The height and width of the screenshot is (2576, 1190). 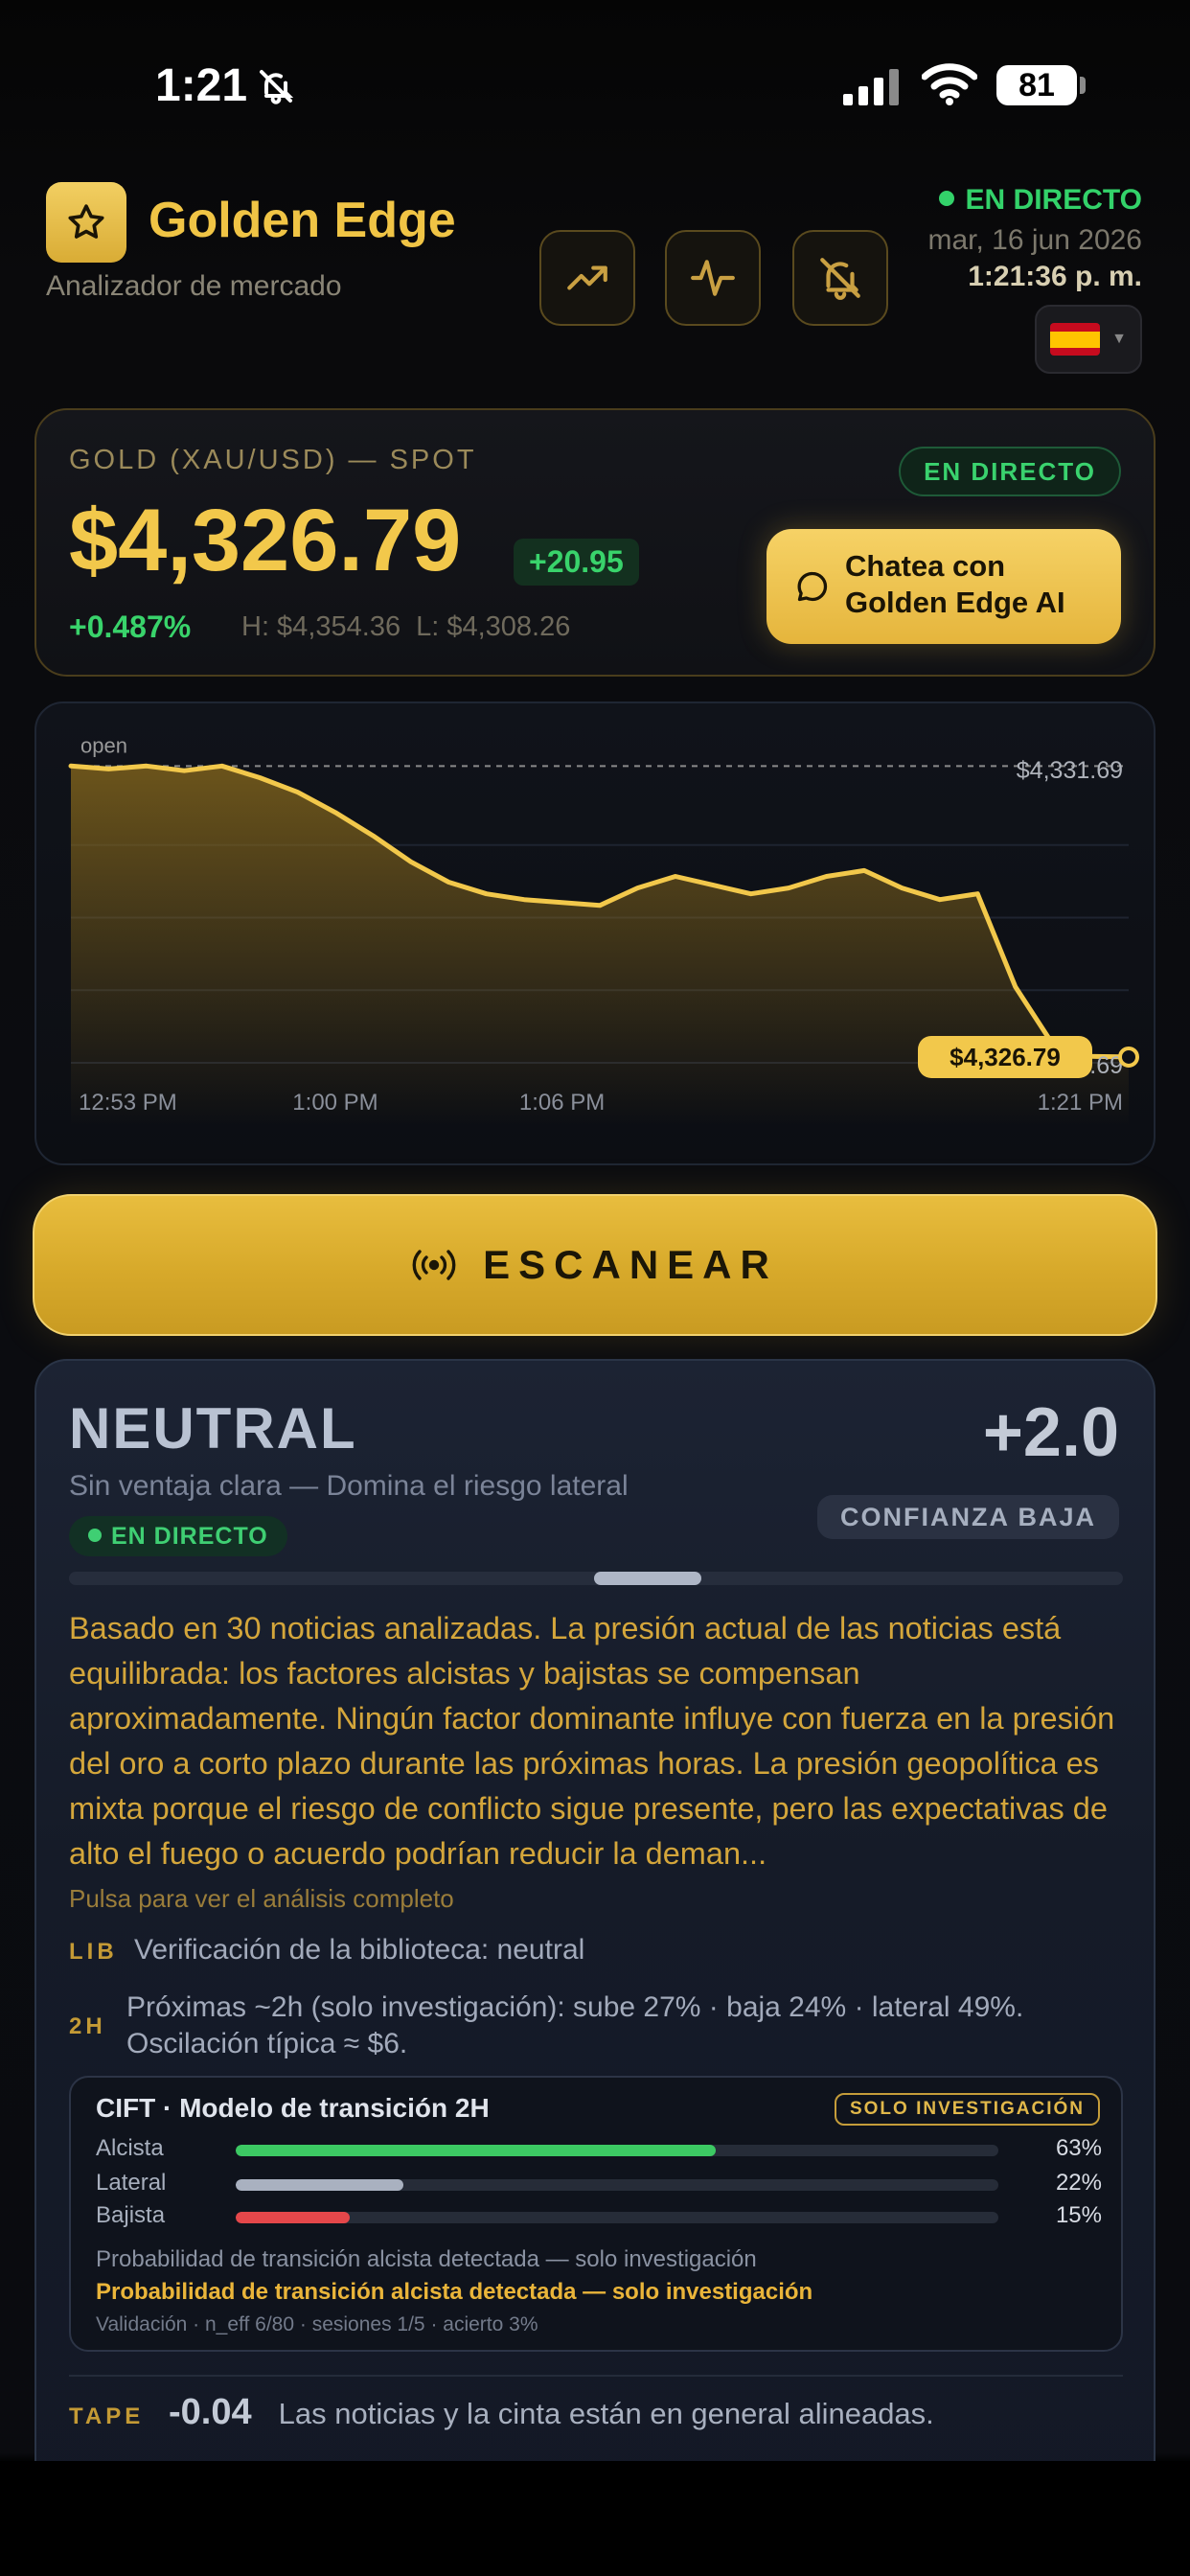 I want to click on trend-button, so click(x=587, y=278).